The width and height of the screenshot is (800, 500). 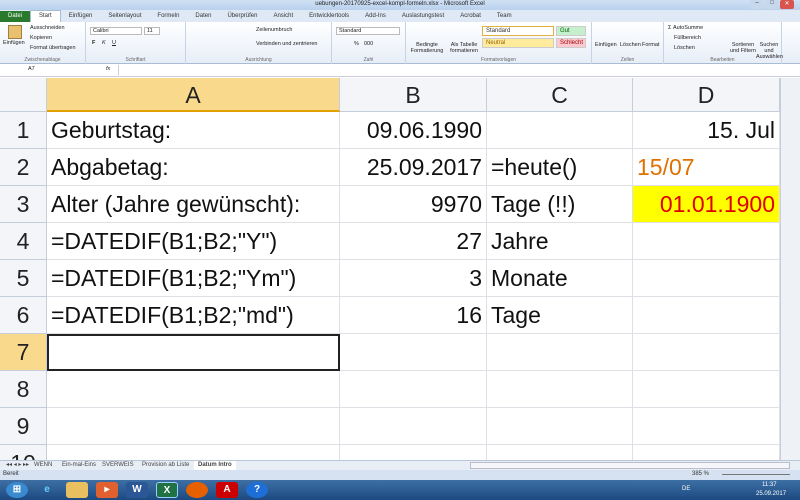 I want to click on style-neutral: Neutral, so click(x=518, y=43).